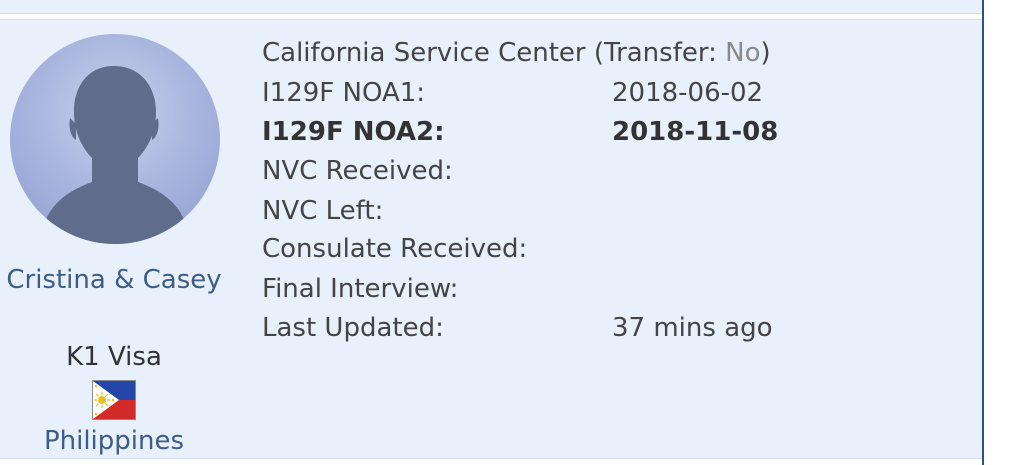 The image size is (1010, 465). Describe the element at coordinates (765, 53) in the screenshot. I see `transfer-suffix: )` at that location.